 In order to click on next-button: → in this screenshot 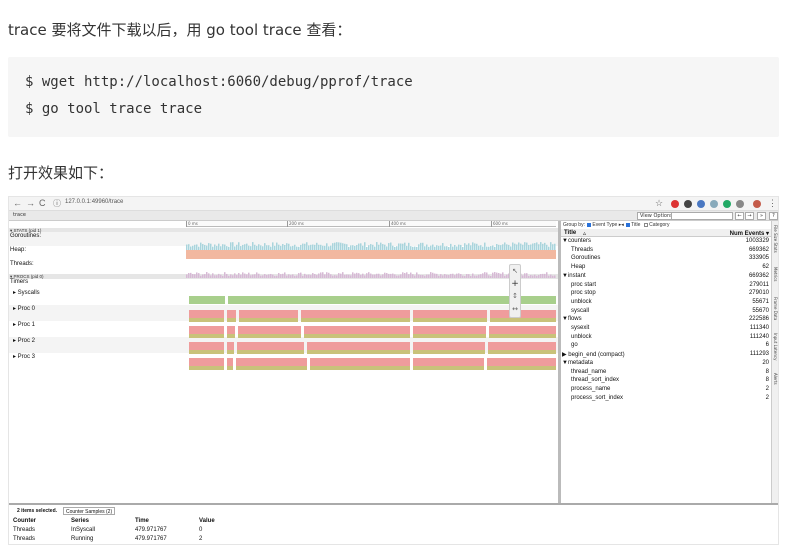, I will do `click(749, 216)`.